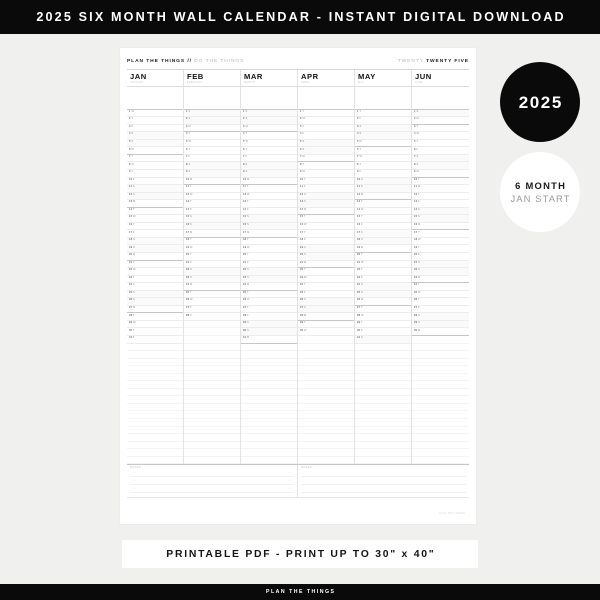 The height and width of the screenshot is (600, 600). I want to click on month-label: JAN, so click(138, 76).